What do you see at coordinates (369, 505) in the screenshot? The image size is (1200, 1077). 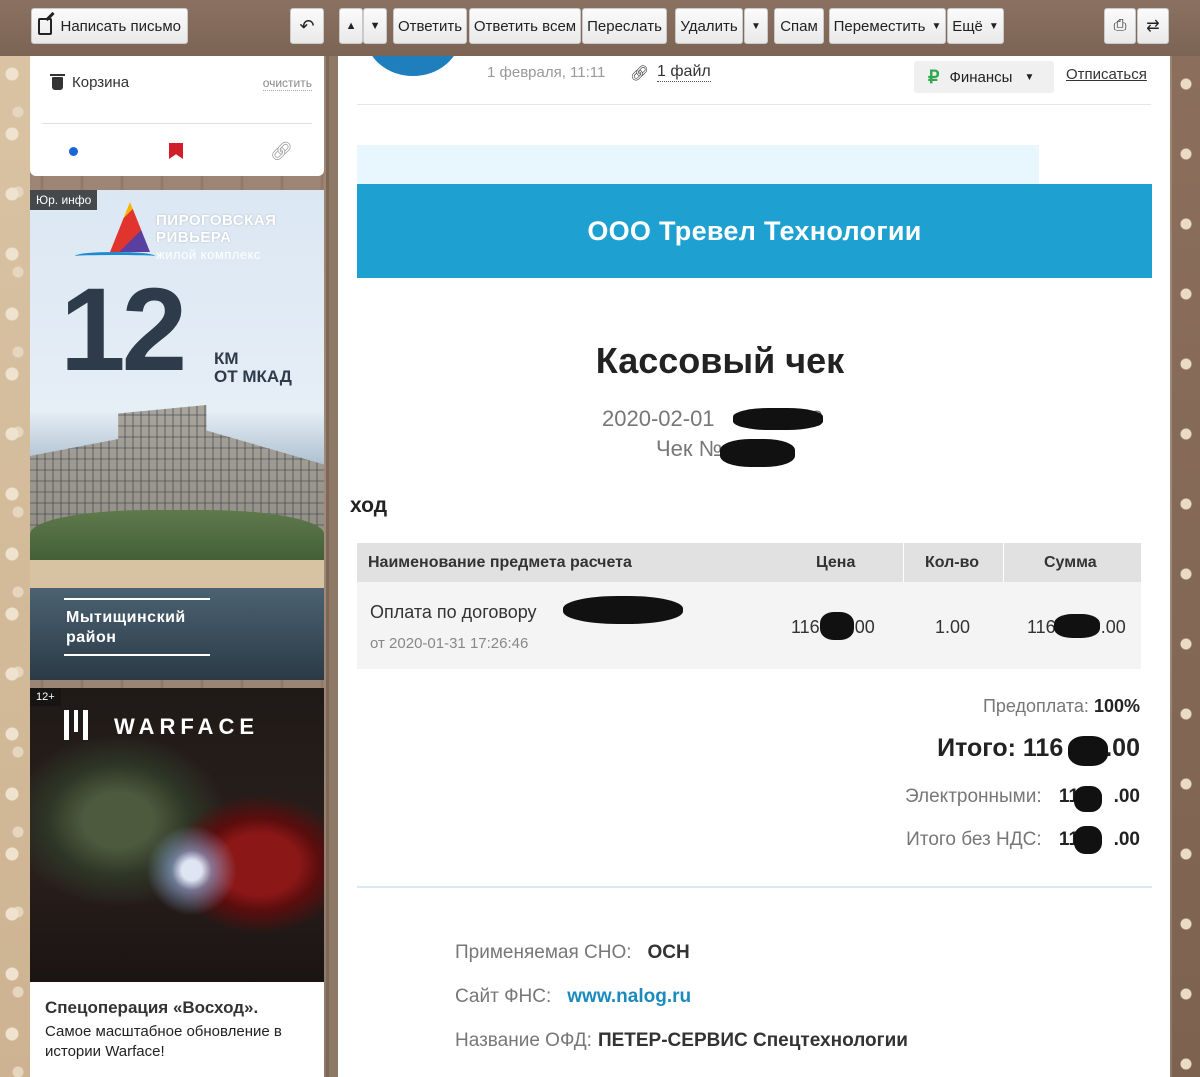 I see `section-heading: ход` at bounding box center [369, 505].